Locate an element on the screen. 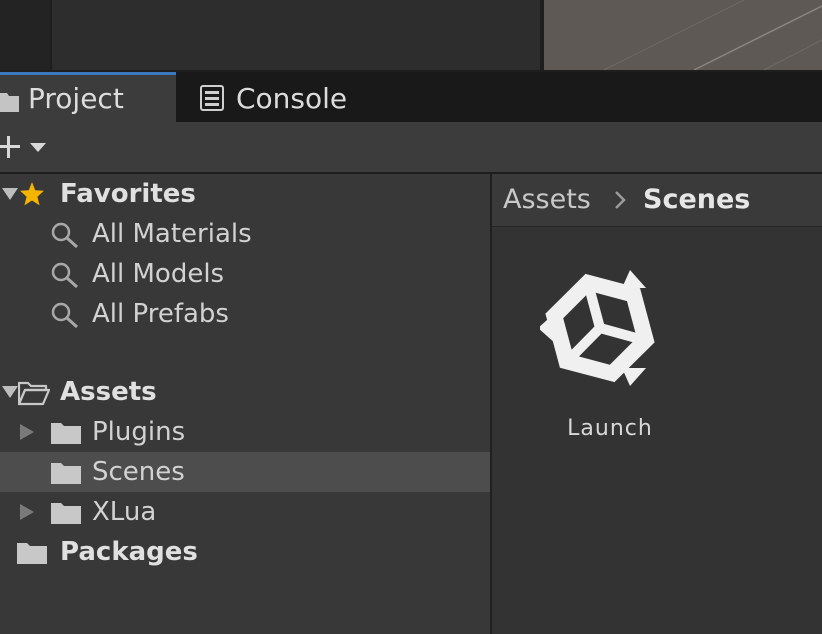  tree-item-all-prefabs: All Prefabs is located at coordinates (245, 314).